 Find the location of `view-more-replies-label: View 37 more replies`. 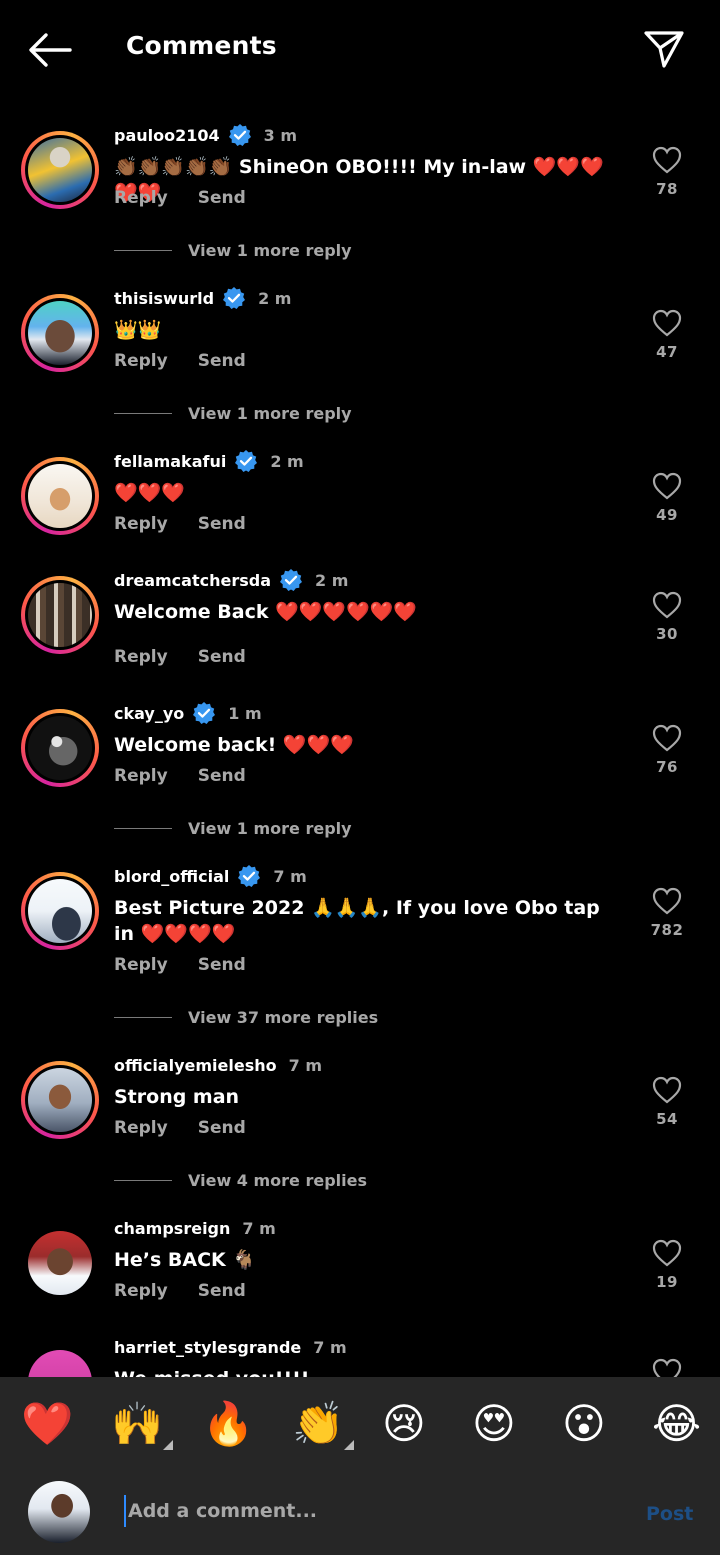

view-more-replies-label: View 37 more replies is located at coordinates (283, 1017).